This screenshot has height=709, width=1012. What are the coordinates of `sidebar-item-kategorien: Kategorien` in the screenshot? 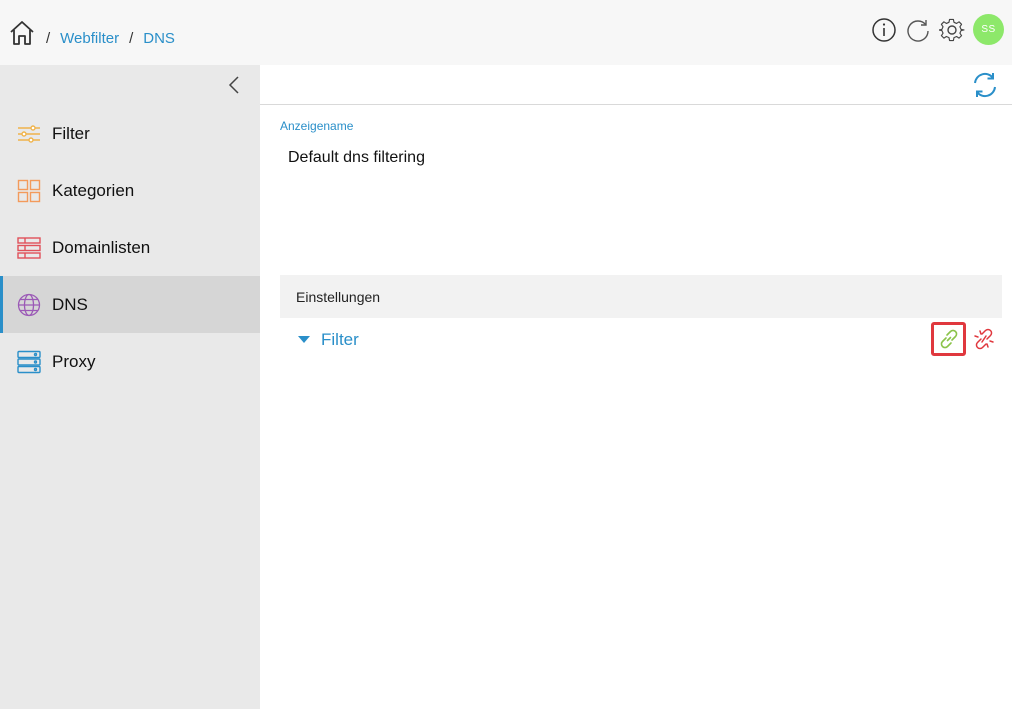 It's located at (130, 190).